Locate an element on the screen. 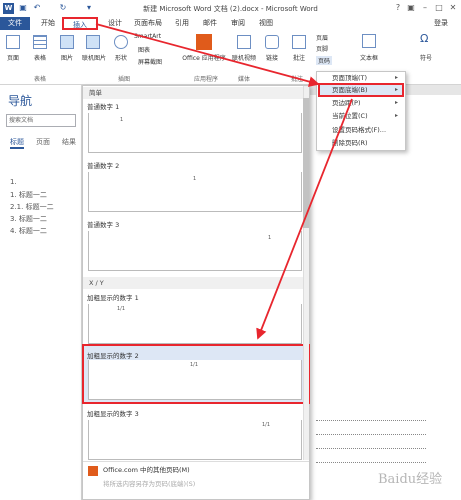 This screenshot has height=500, width=461. arrow-insert-to-menu is located at coordinates (207, 55).